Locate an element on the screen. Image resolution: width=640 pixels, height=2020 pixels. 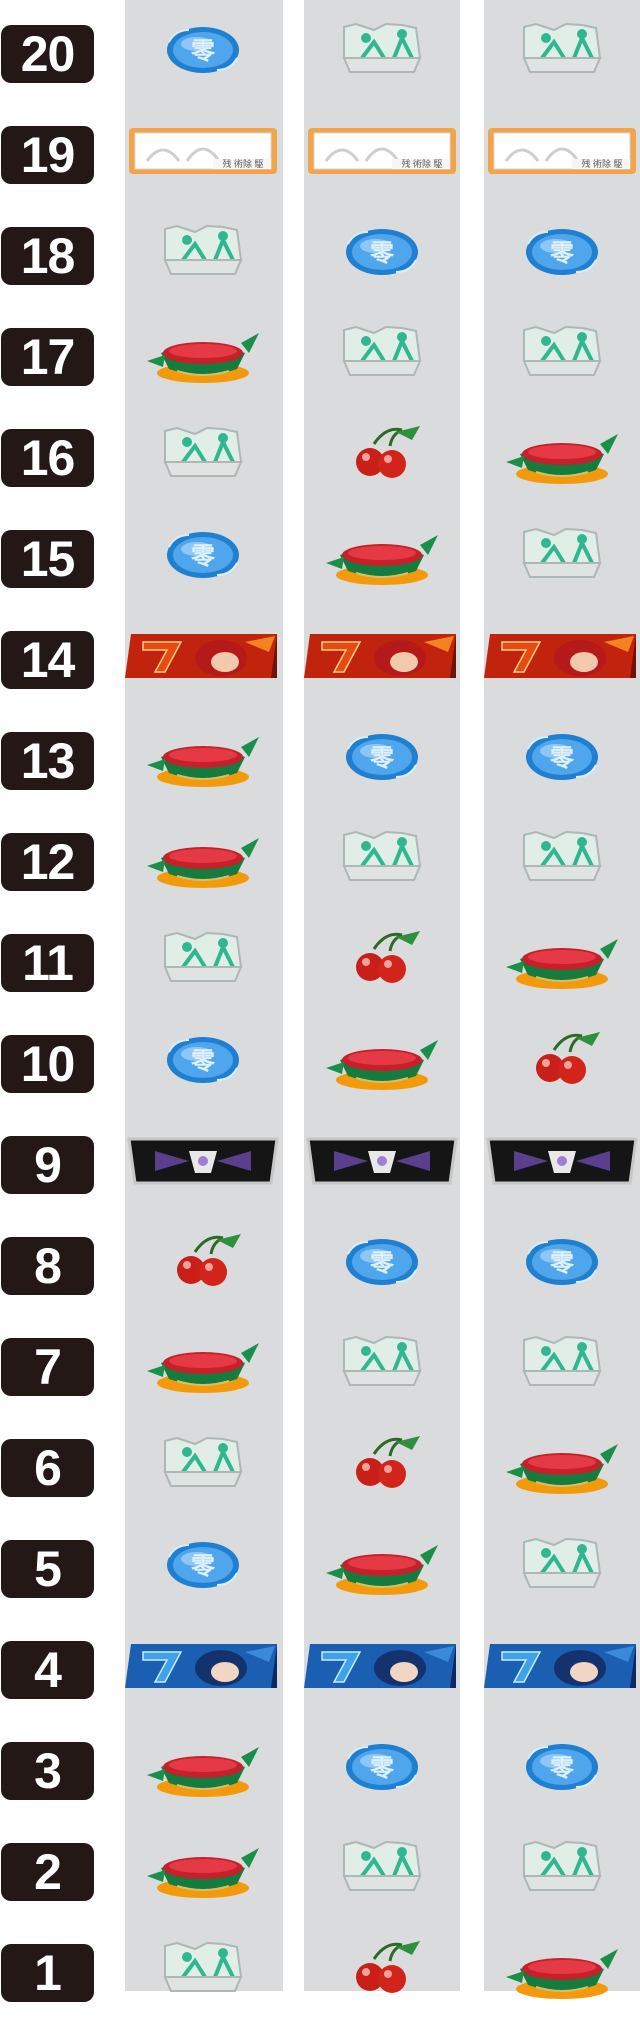
row-number-badge: 9 is located at coordinates (47, 1165).